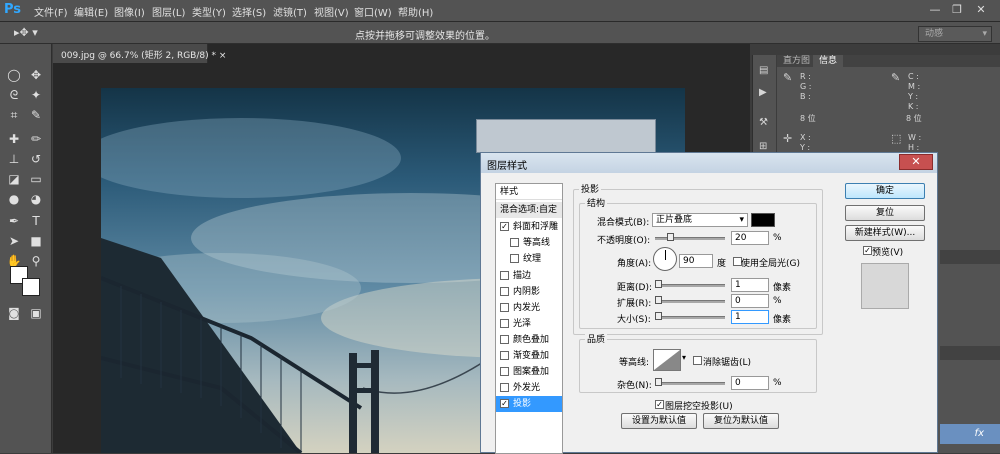 The image size is (1000, 454). What do you see at coordinates (885, 213) in the screenshot?
I see `reset-button: 复位` at bounding box center [885, 213].